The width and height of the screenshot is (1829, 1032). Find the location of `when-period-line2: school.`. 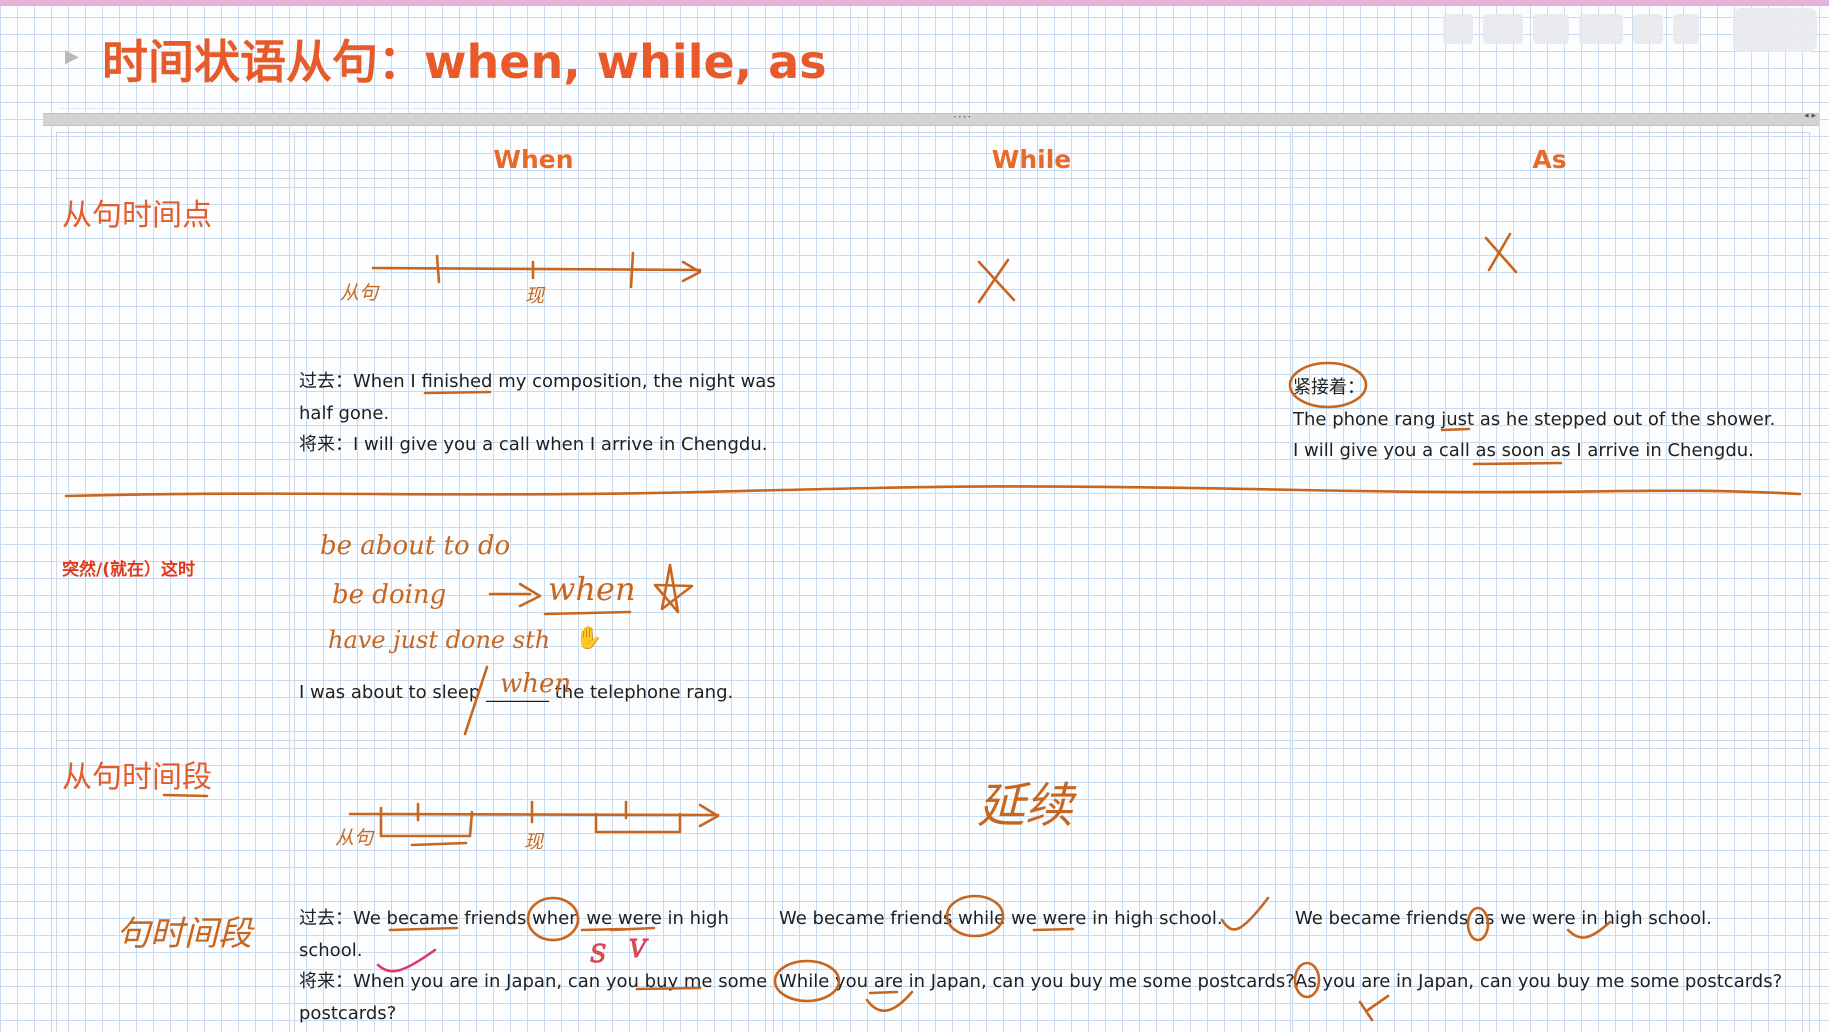

when-period-line2: school. is located at coordinates (331, 950).